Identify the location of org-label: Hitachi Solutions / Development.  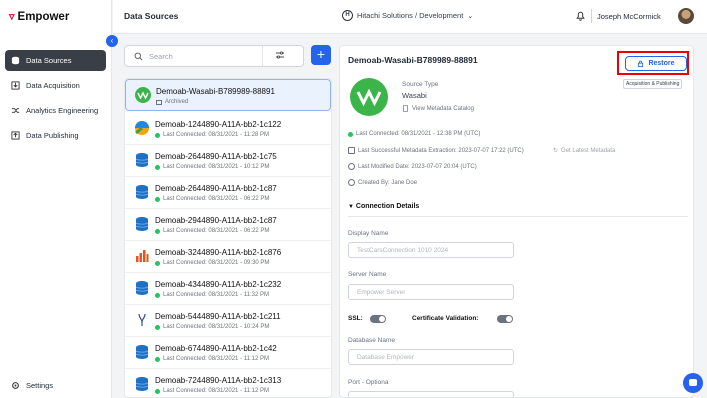
(410, 15).